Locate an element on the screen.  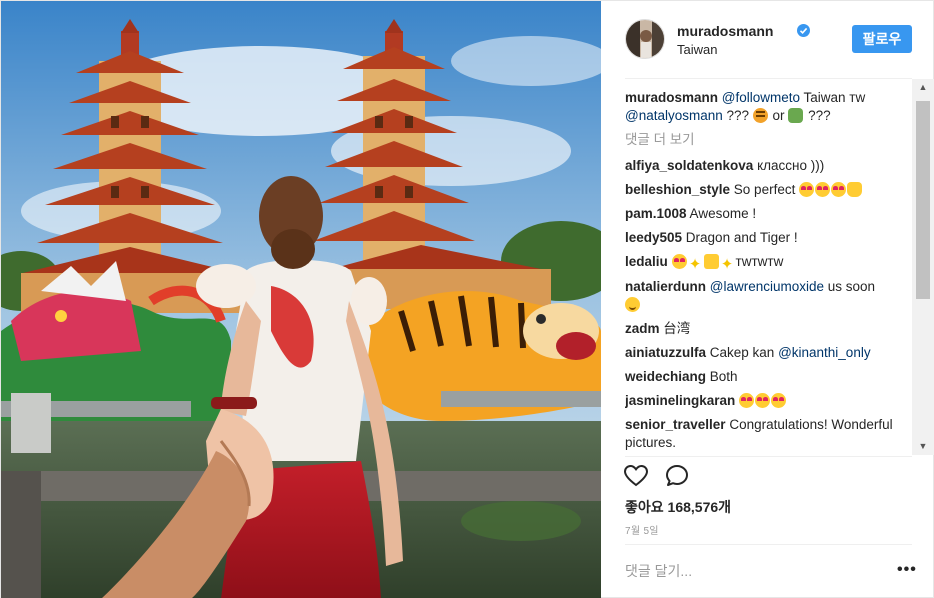
caption-text-2: ??? is located at coordinates (737, 115).